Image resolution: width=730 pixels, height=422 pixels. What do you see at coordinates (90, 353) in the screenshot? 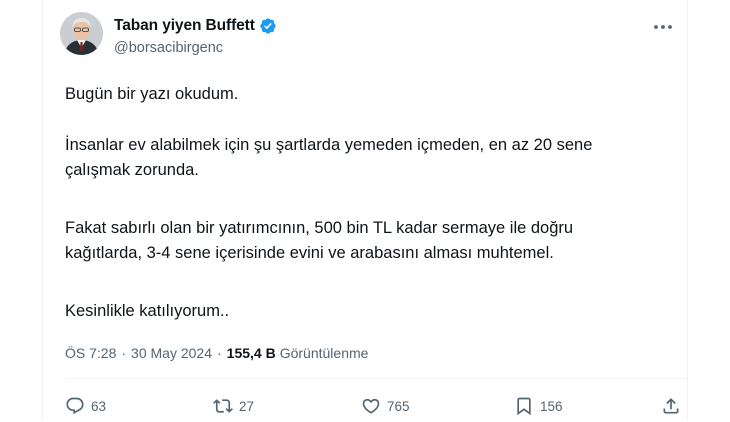
I see `tweet-time: ÖS 7:28` at bounding box center [90, 353].